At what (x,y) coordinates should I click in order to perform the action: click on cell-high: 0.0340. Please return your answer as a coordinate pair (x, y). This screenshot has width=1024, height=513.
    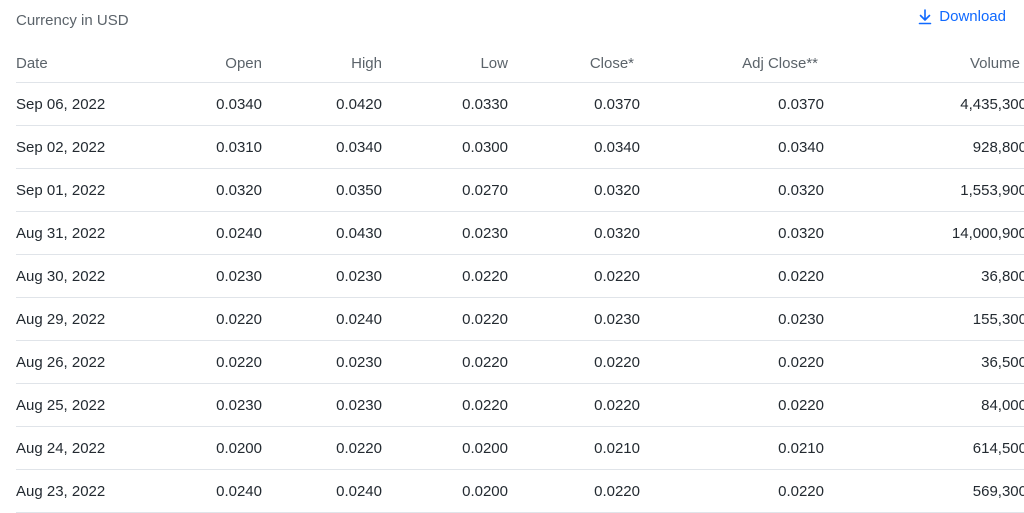
    Looking at the image, I should click on (322, 147).